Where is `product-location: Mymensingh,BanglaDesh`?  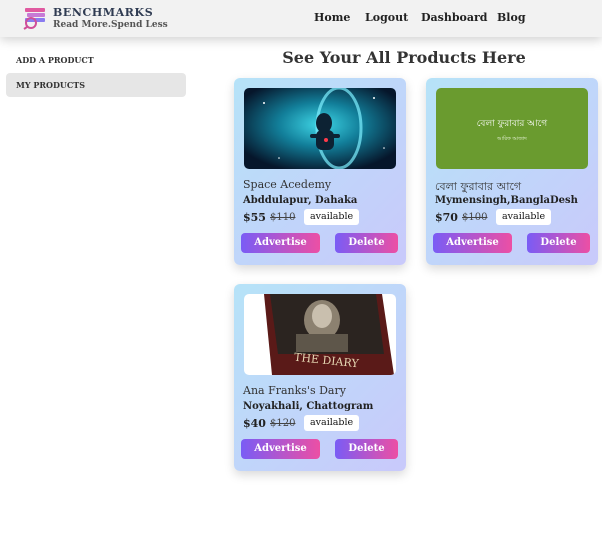 product-location: Mymensingh,BanglaDesh is located at coordinates (506, 200).